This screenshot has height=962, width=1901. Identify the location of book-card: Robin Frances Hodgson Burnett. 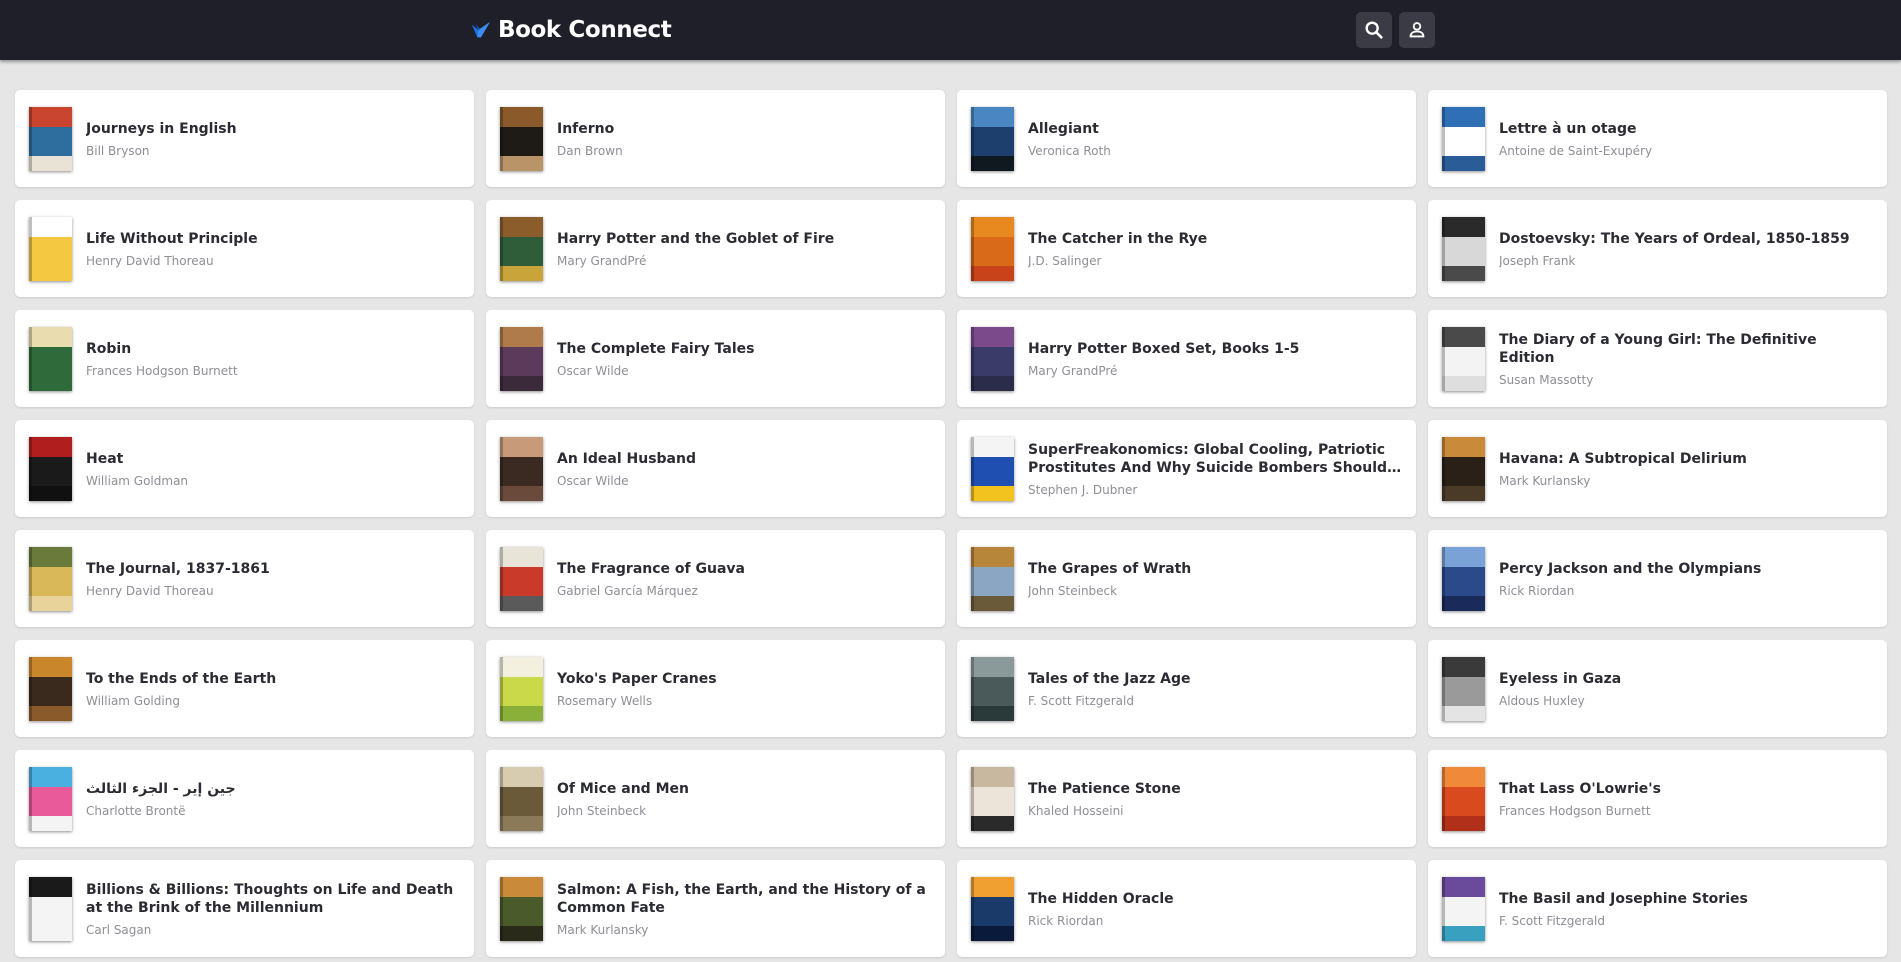
(244, 358).